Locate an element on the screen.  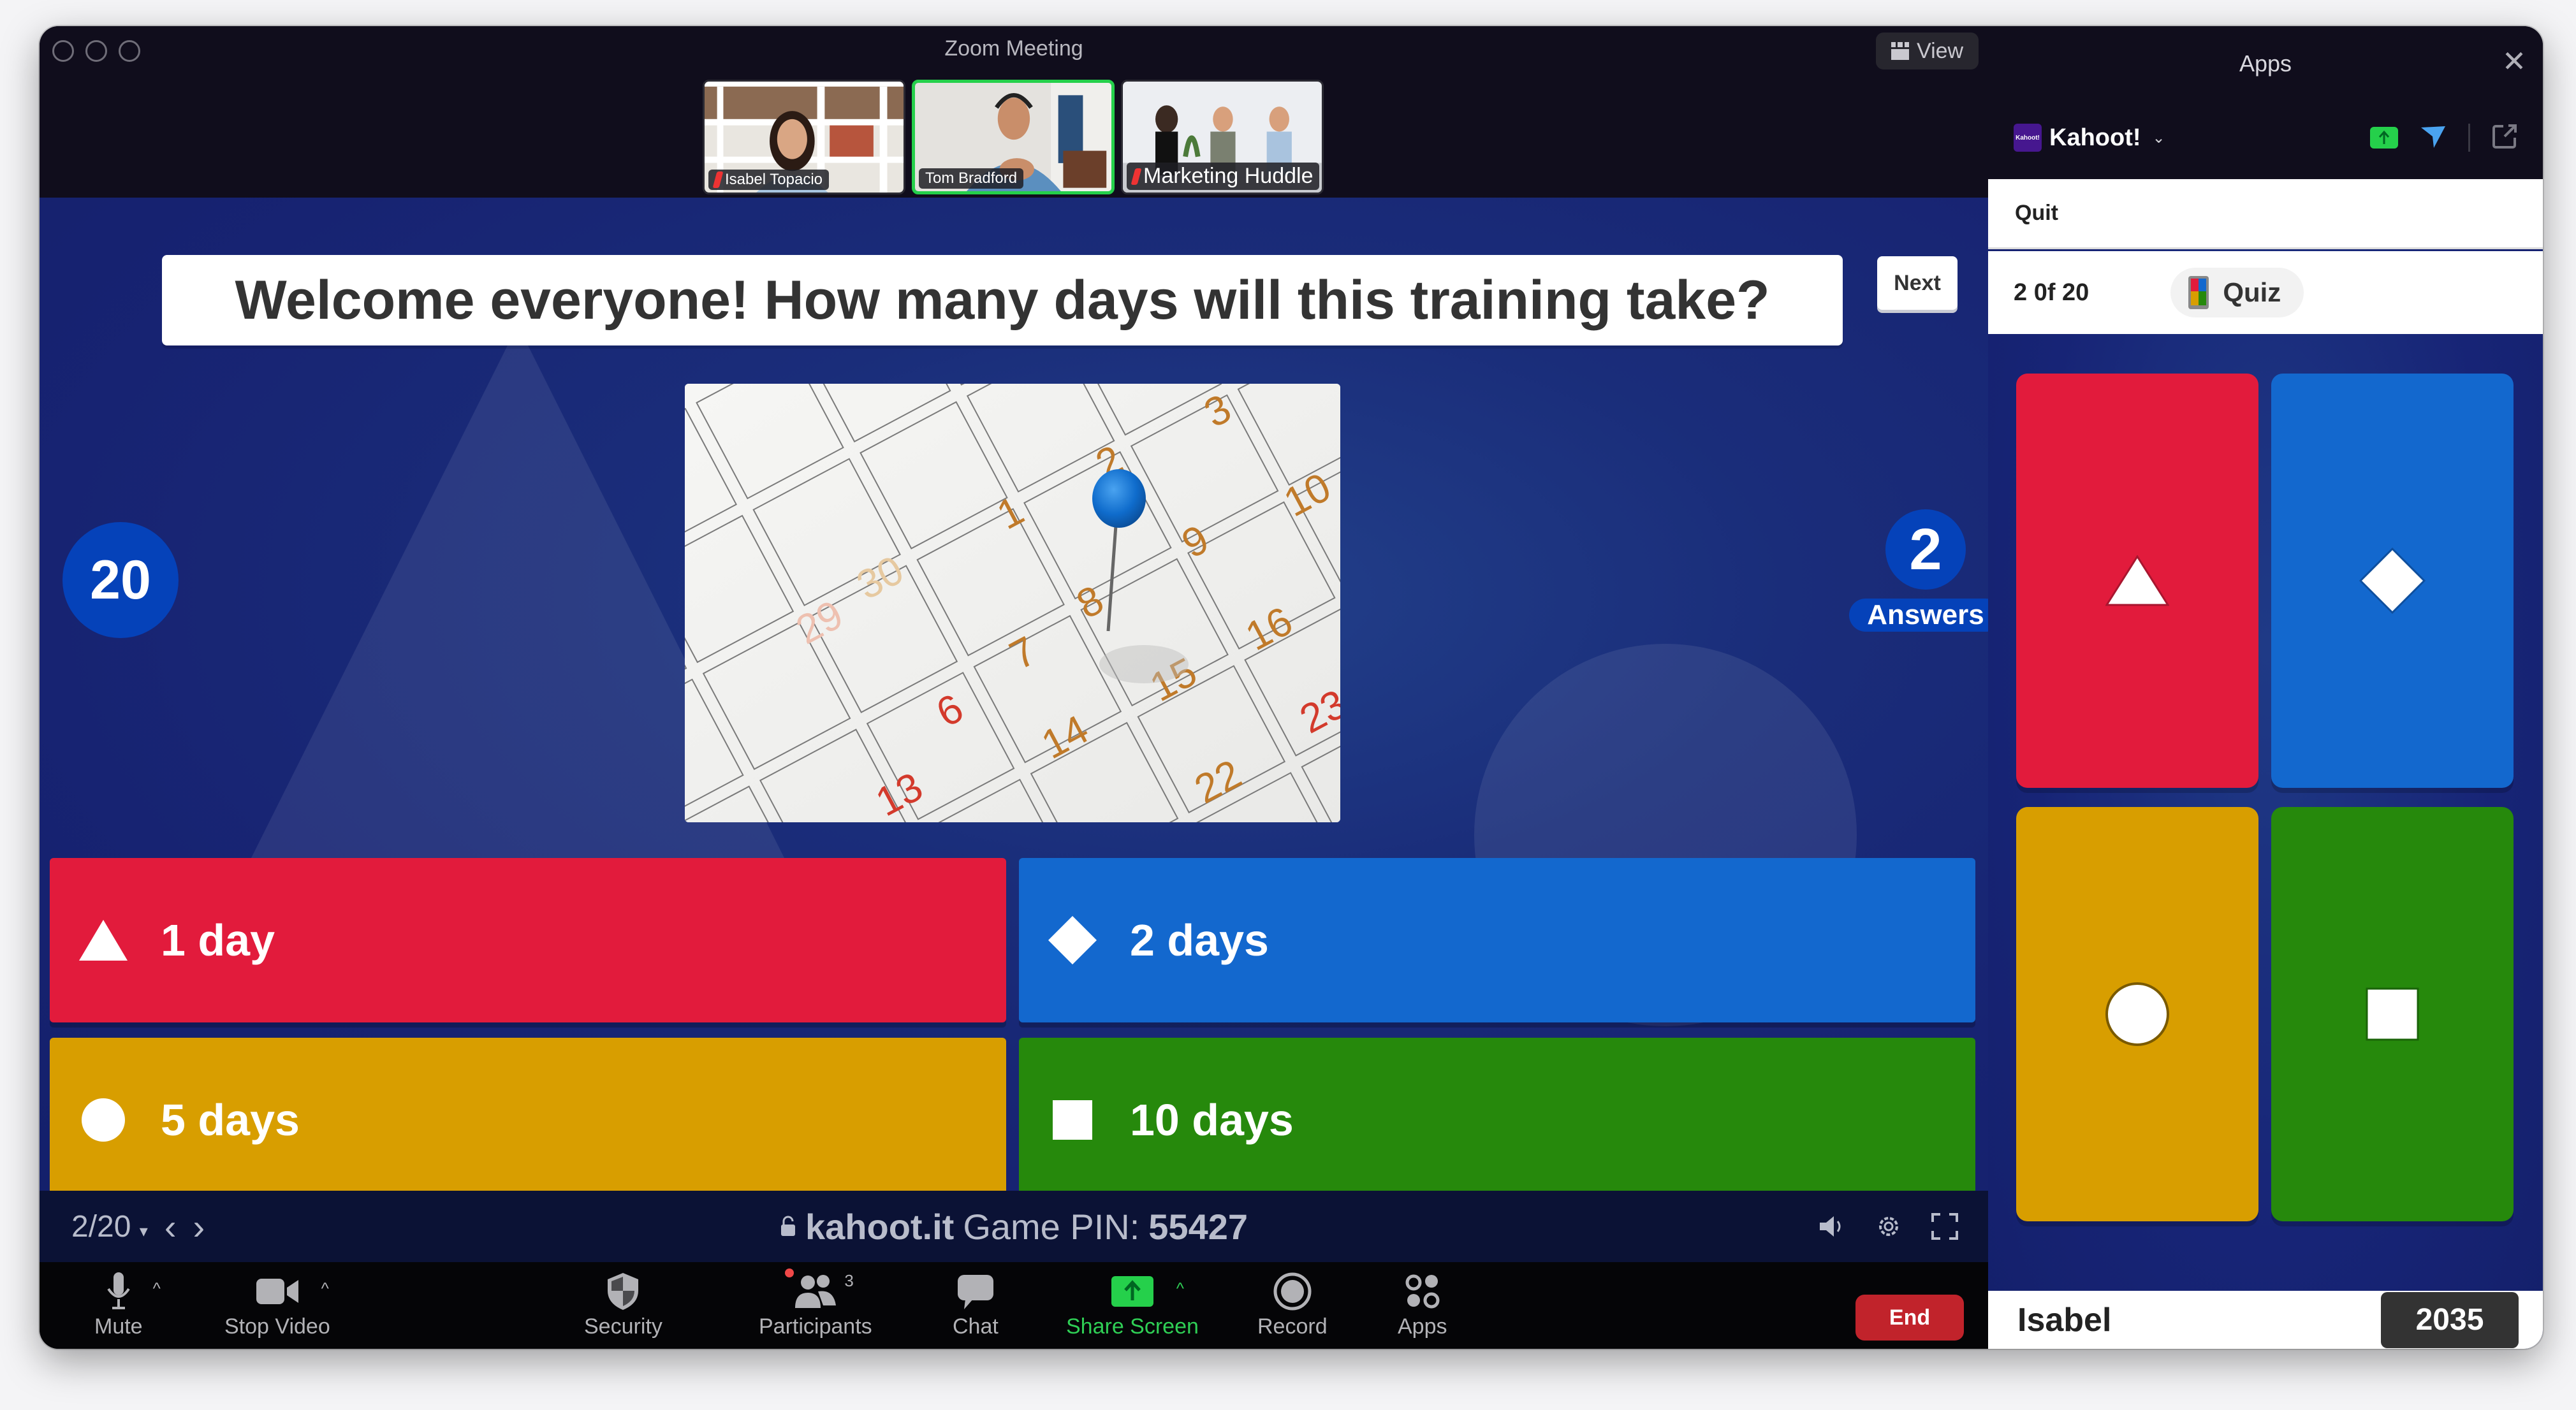
kahoot-site: kahoot.it is located at coordinates (880, 1226).